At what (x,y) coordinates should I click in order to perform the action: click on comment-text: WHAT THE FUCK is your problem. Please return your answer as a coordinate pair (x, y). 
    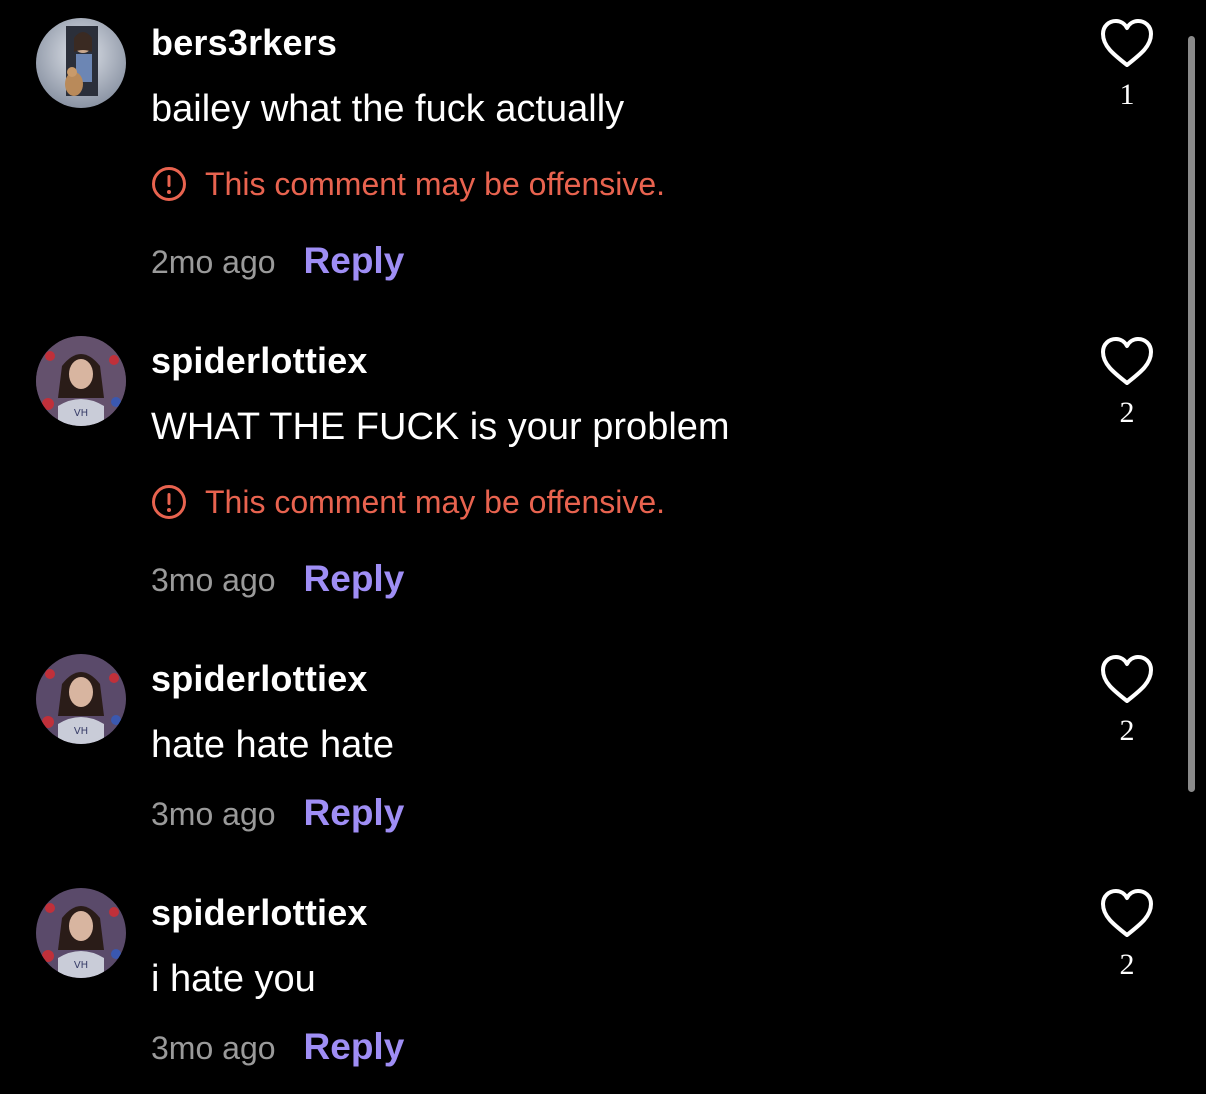
    Looking at the image, I should click on (440, 427).